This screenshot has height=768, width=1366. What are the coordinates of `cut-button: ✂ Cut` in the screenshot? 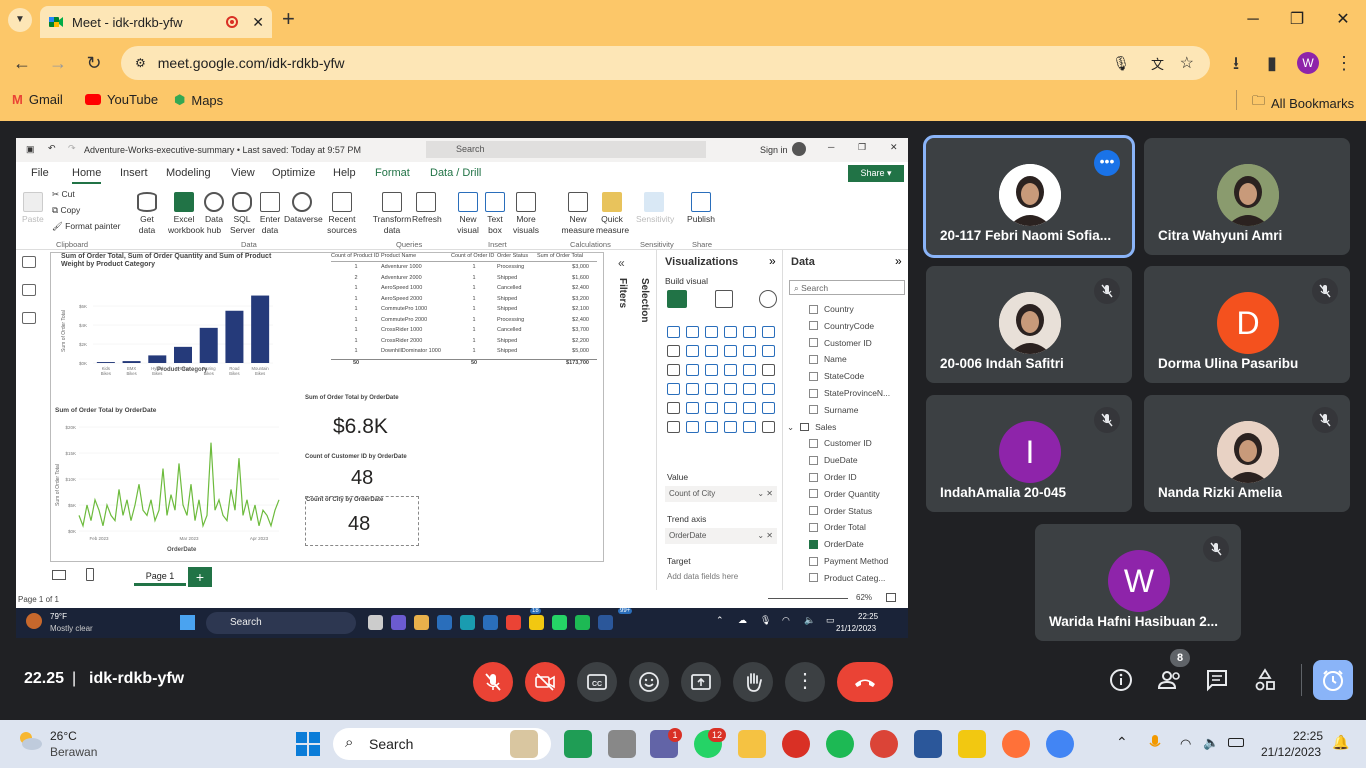 It's located at (63, 194).